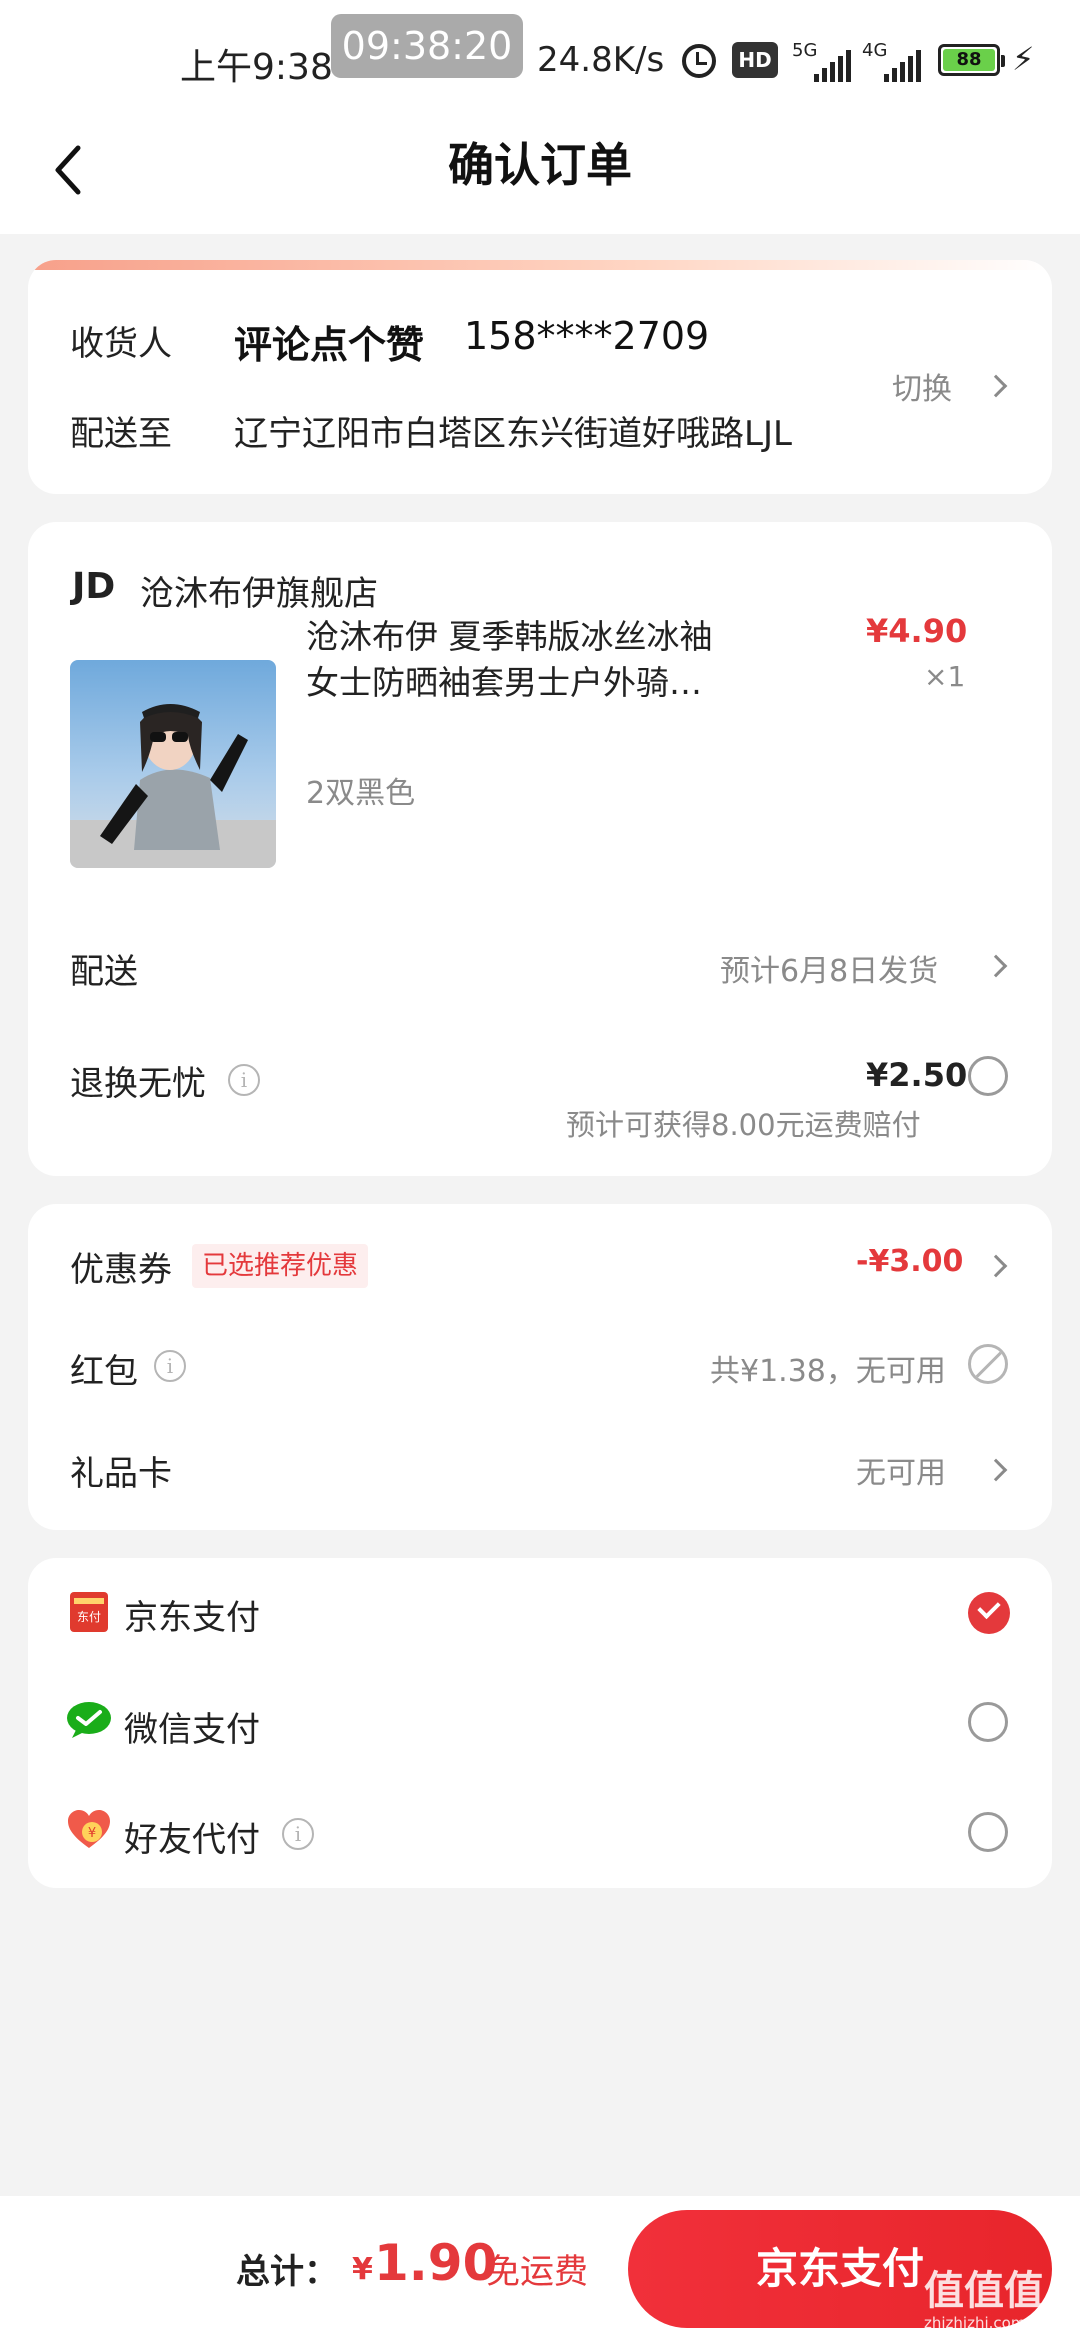 The height and width of the screenshot is (2340, 1080). I want to click on battery-icon: 88, so click(971, 60).